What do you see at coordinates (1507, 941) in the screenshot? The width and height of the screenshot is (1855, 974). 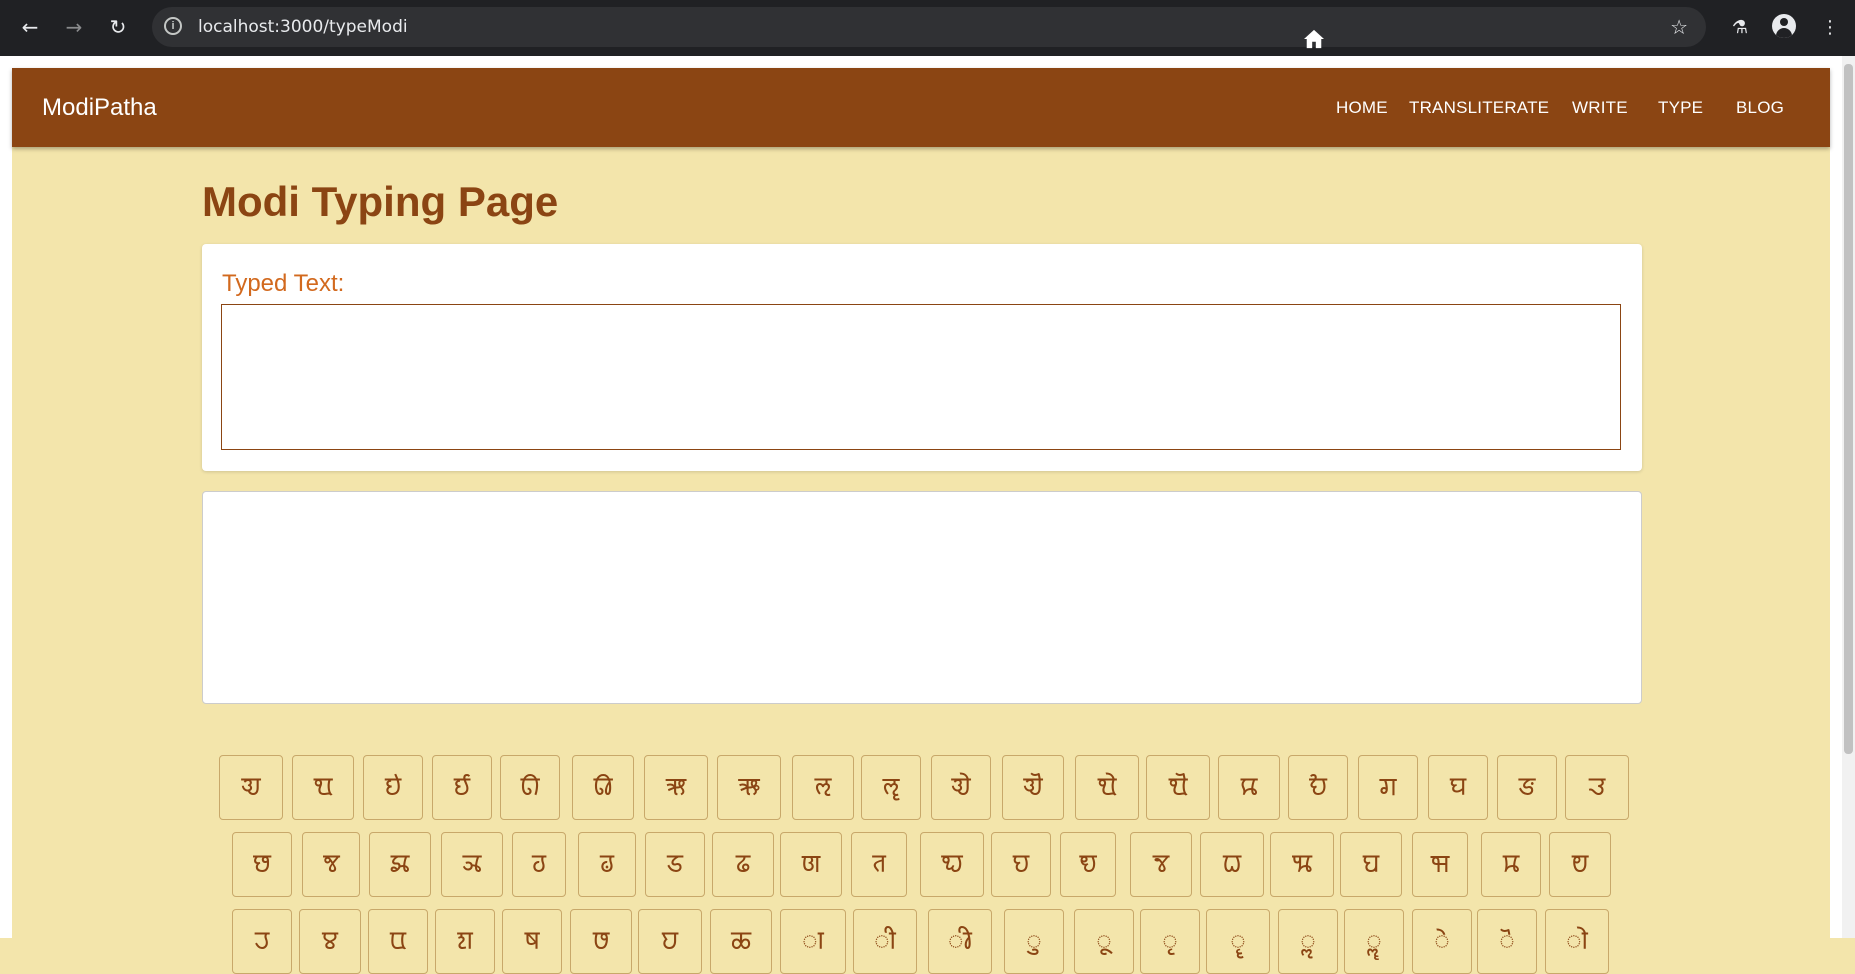 I see `keyboard-key: 𑘺` at bounding box center [1507, 941].